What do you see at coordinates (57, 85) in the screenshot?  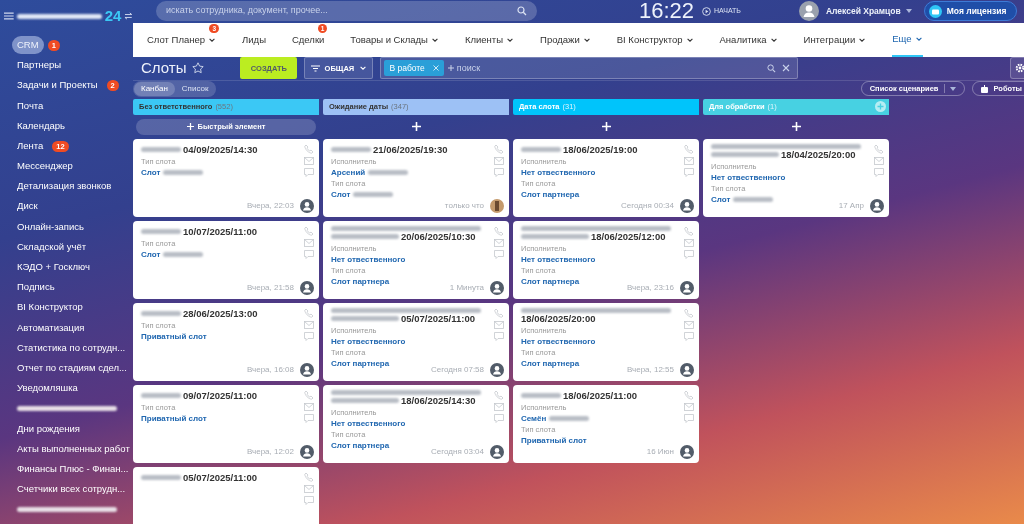 I see `sidebar-item: Задачи и Проекты` at bounding box center [57, 85].